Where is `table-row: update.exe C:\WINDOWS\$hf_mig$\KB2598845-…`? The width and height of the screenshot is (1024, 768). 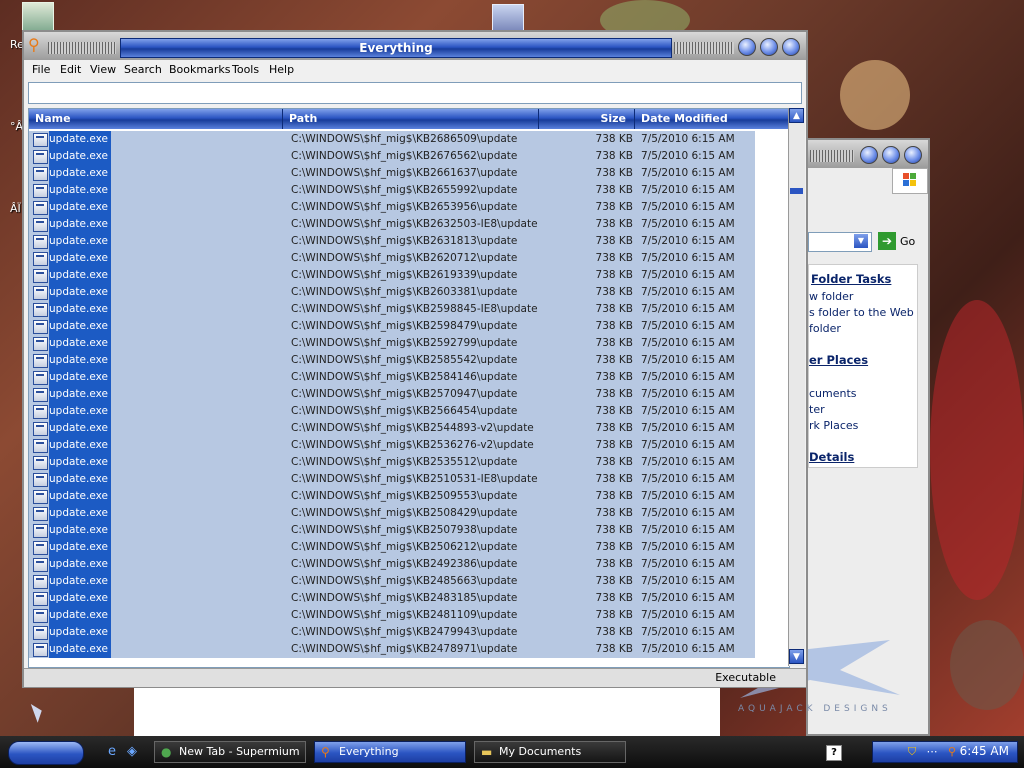 table-row: update.exe C:\WINDOWS\$hf_mig$\KB2598845-… is located at coordinates (409, 309).